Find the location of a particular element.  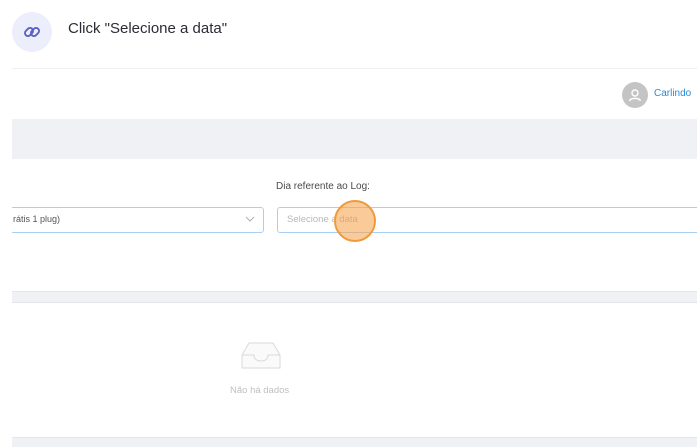

user-icon is located at coordinates (635, 95).